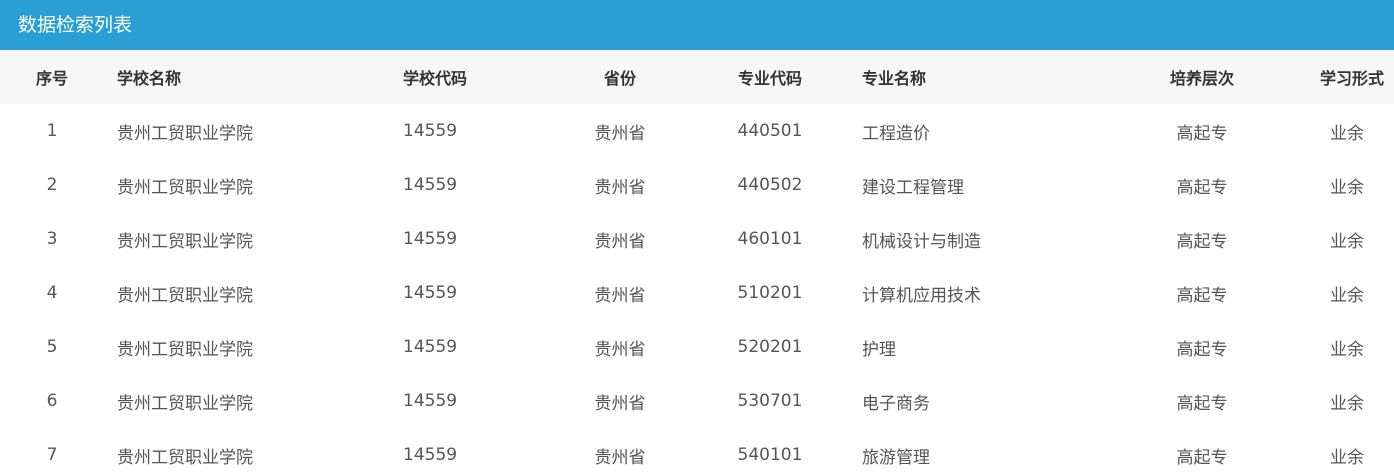  What do you see at coordinates (879, 349) in the screenshot?
I see `cell-major-name: 护理` at bounding box center [879, 349].